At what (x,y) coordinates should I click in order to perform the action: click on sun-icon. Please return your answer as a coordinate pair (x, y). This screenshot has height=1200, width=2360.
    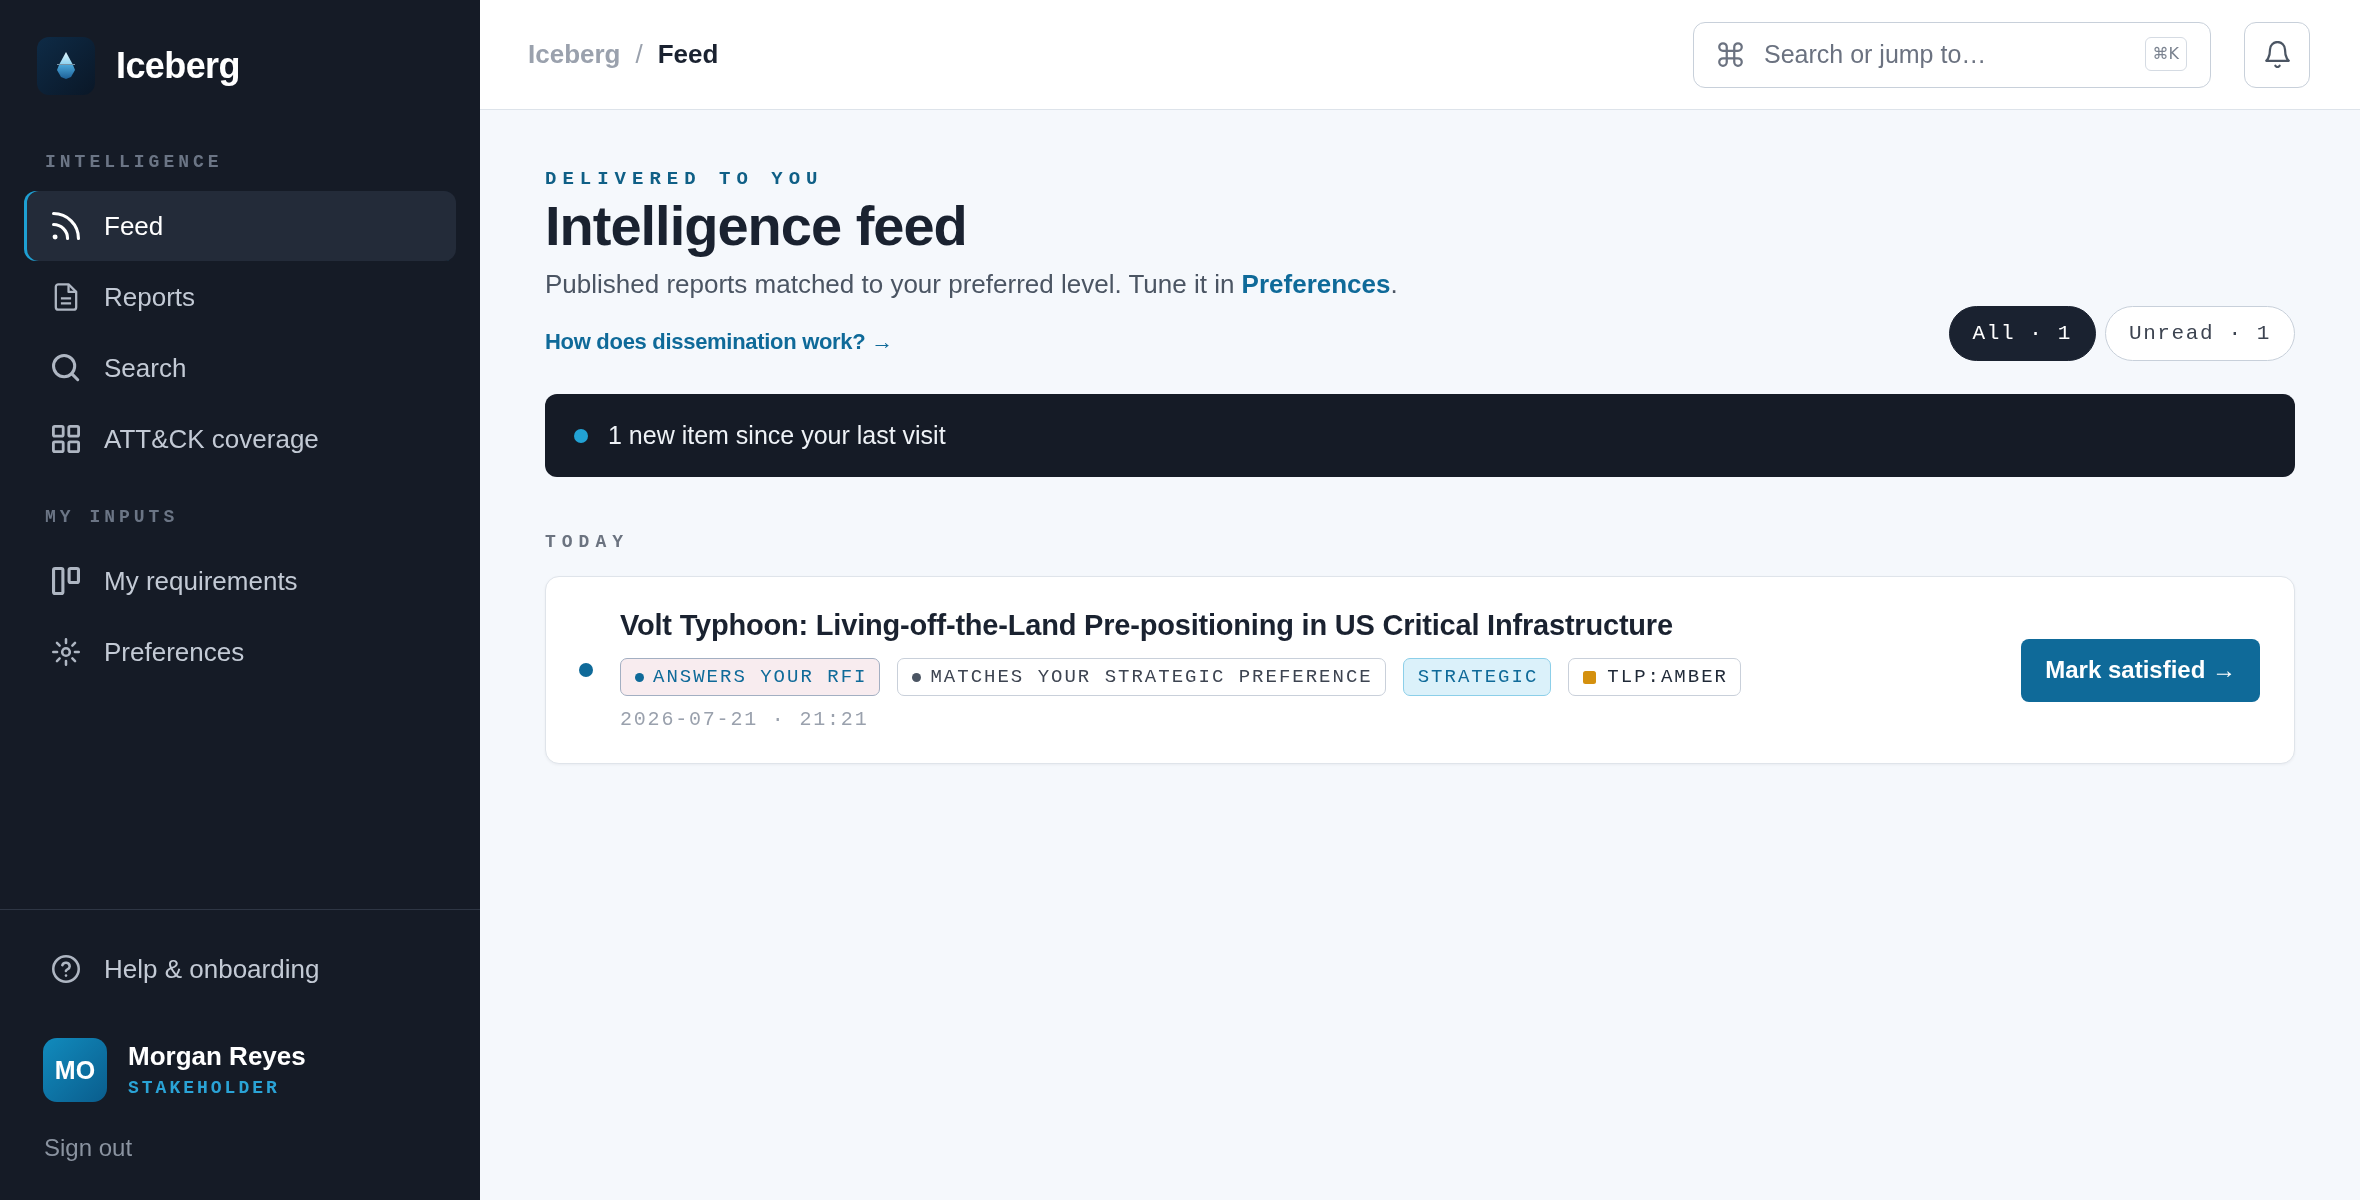
    Looking at the image, I should click on (66, 652).